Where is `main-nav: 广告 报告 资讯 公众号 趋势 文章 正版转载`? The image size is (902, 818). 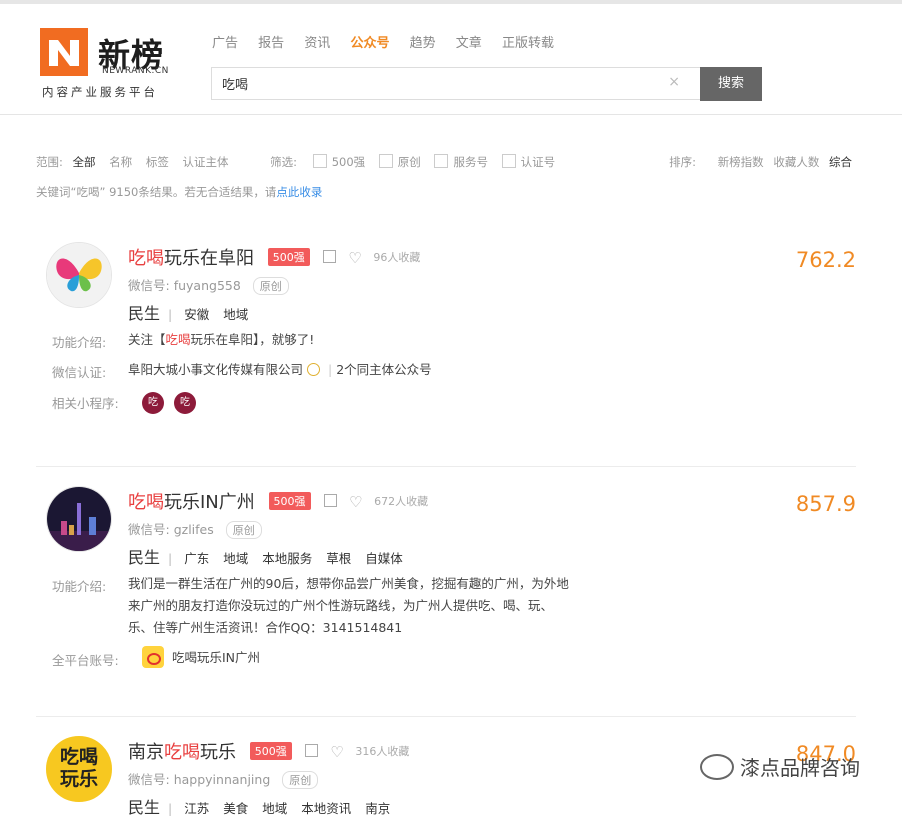 main-nav: 广告 报告 资讯 公众号 趋势 文章 正版转载 is located at coordinates (391, 41).